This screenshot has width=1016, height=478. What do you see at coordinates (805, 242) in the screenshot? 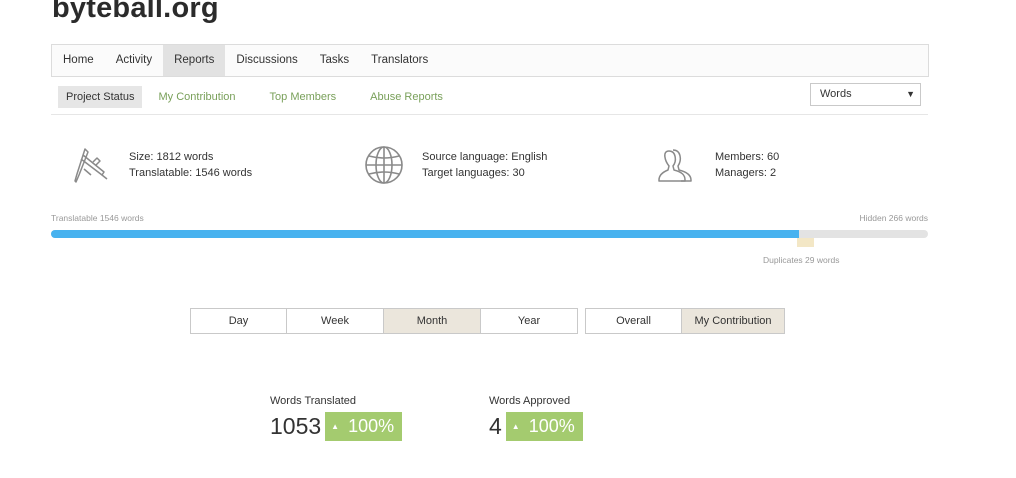
I see `duplicates-marker` at bounding box center [805, 242].